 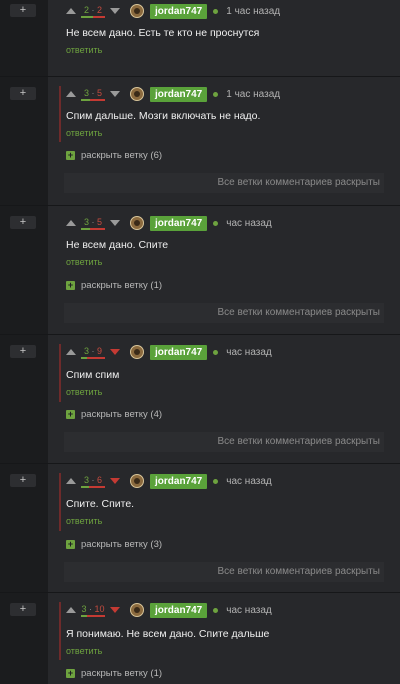 I want to click on rating: 3 · 6, so click(x=93, y=481).